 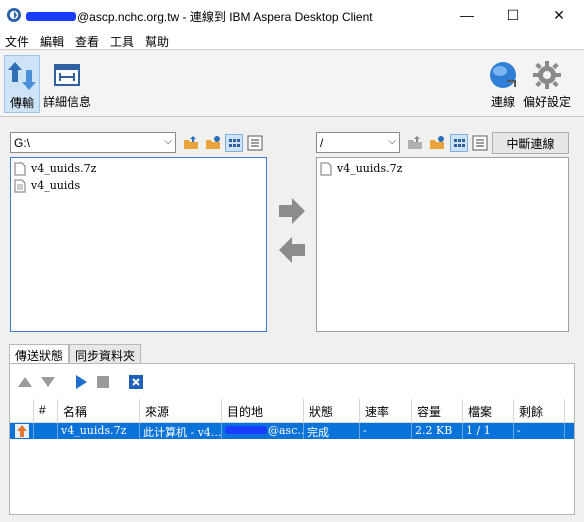 I want to click on upload-transfer-icon, so click(x=22, y=431).